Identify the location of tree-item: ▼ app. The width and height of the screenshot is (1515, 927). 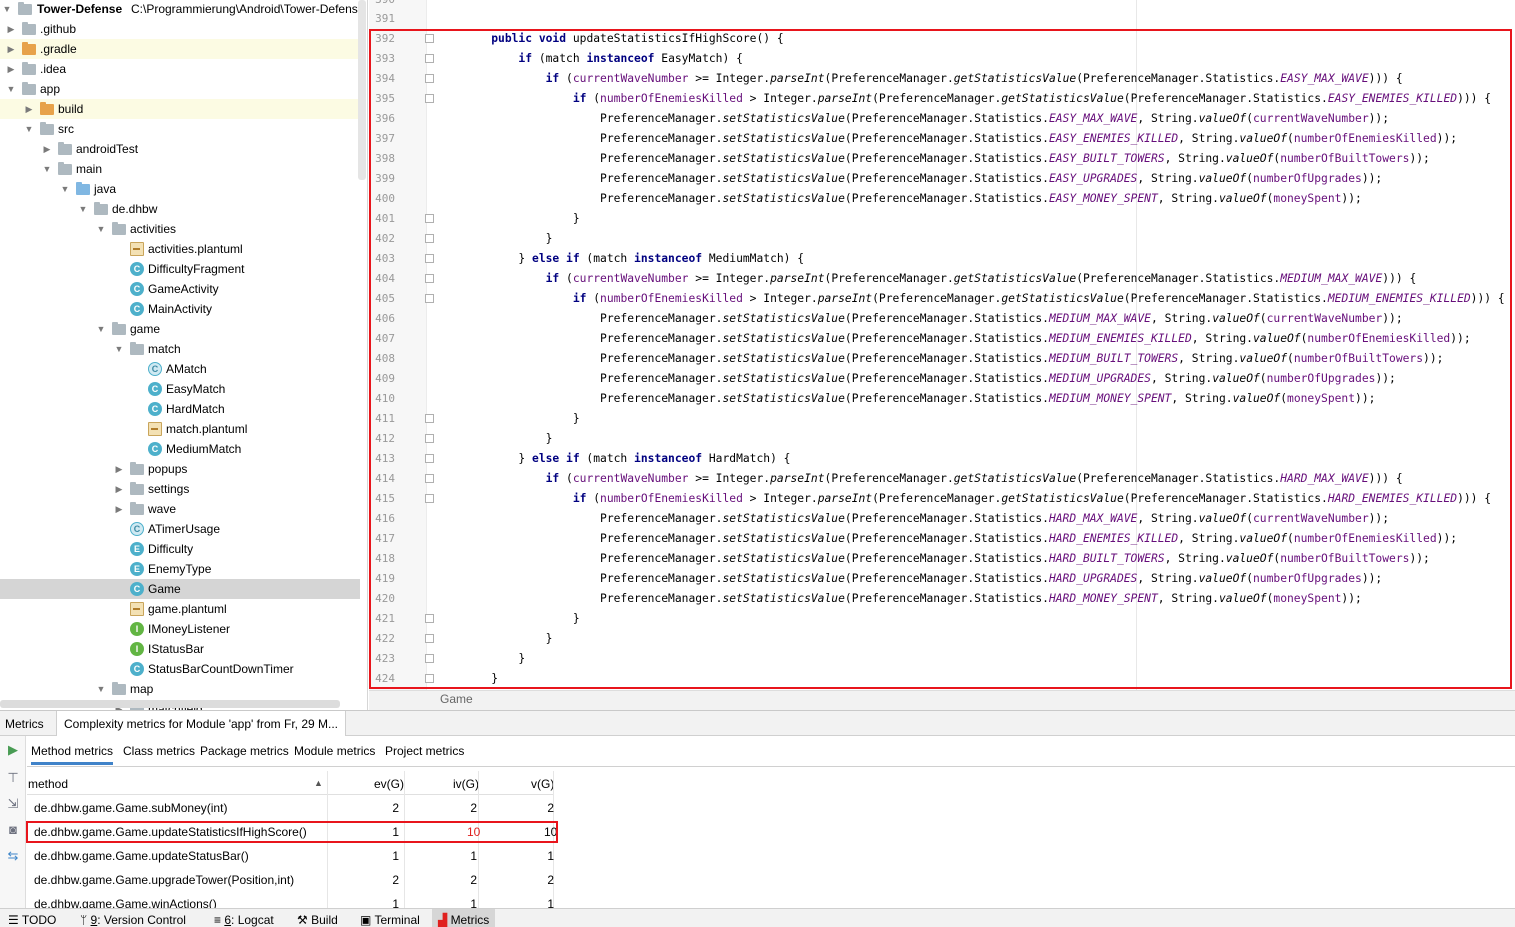
(180, 89).